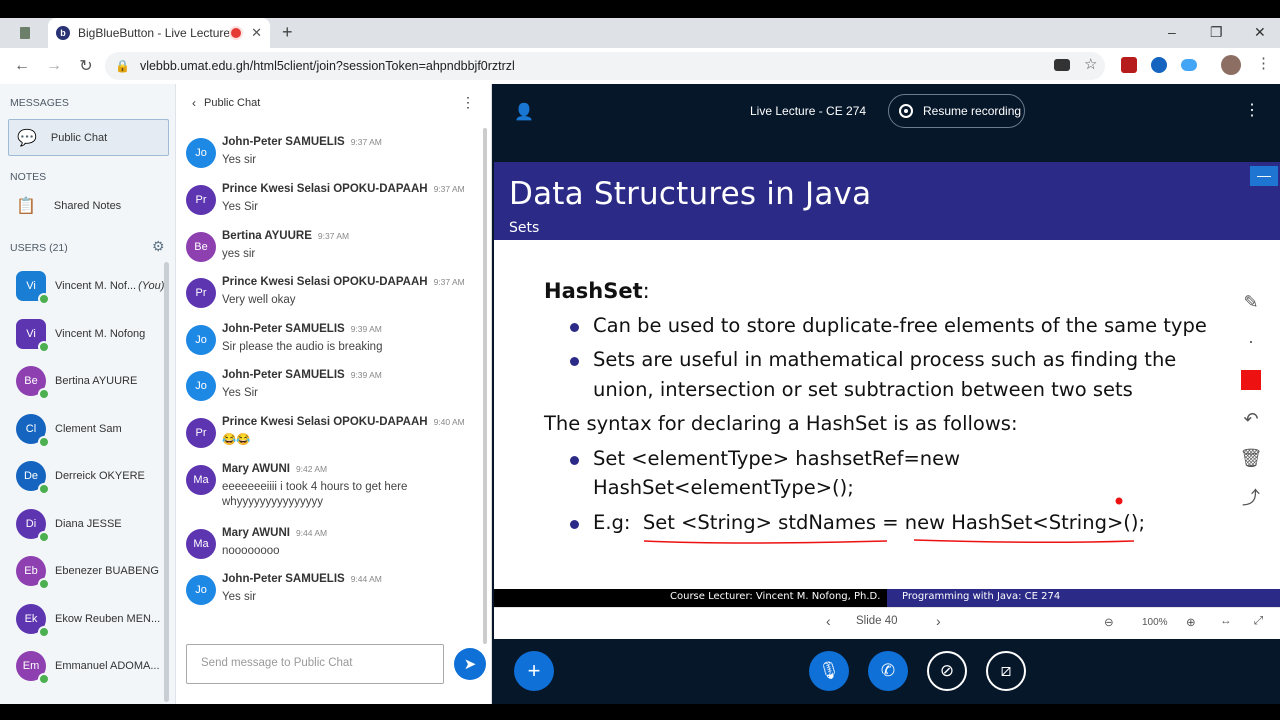 The width and height of the screenshot is (1280, 720). What do you see at coordinates (956, 111) in the screenshot?
I see `resume-recording-button: Resume recording` at bounding box center [956, 111].